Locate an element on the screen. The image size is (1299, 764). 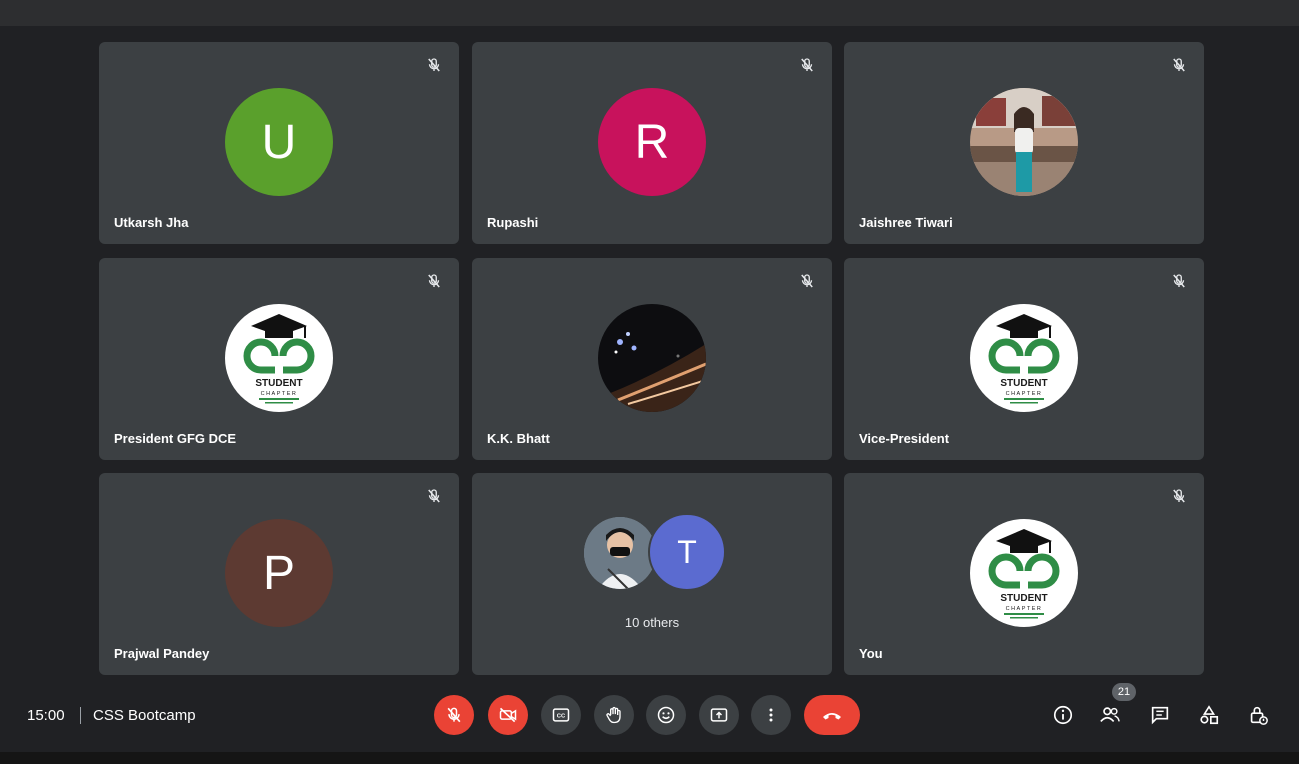
info-icon is located at coordinates (1063, 715).